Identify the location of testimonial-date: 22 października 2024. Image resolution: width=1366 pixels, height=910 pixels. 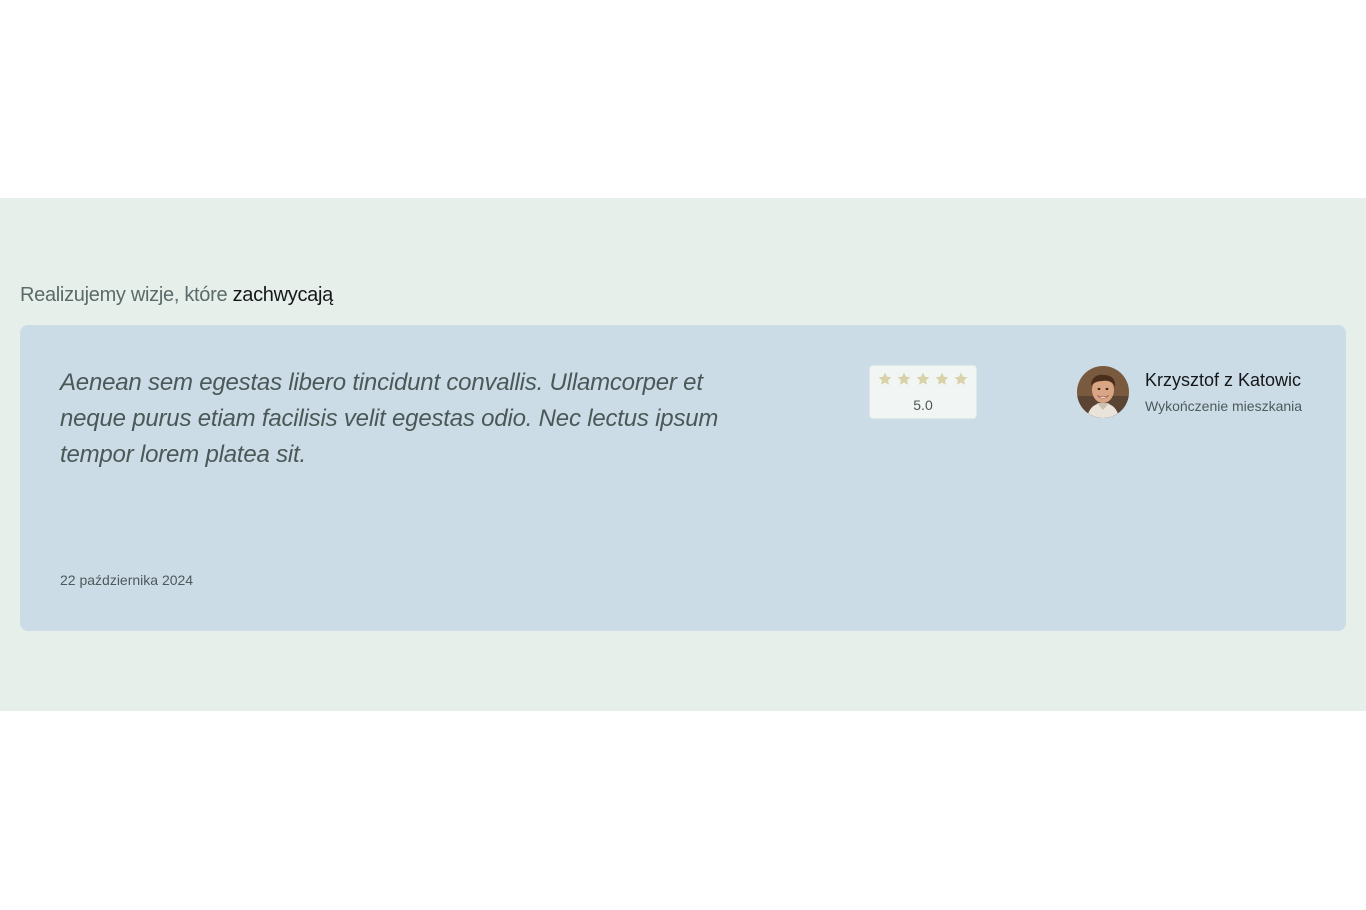
(127, 580).